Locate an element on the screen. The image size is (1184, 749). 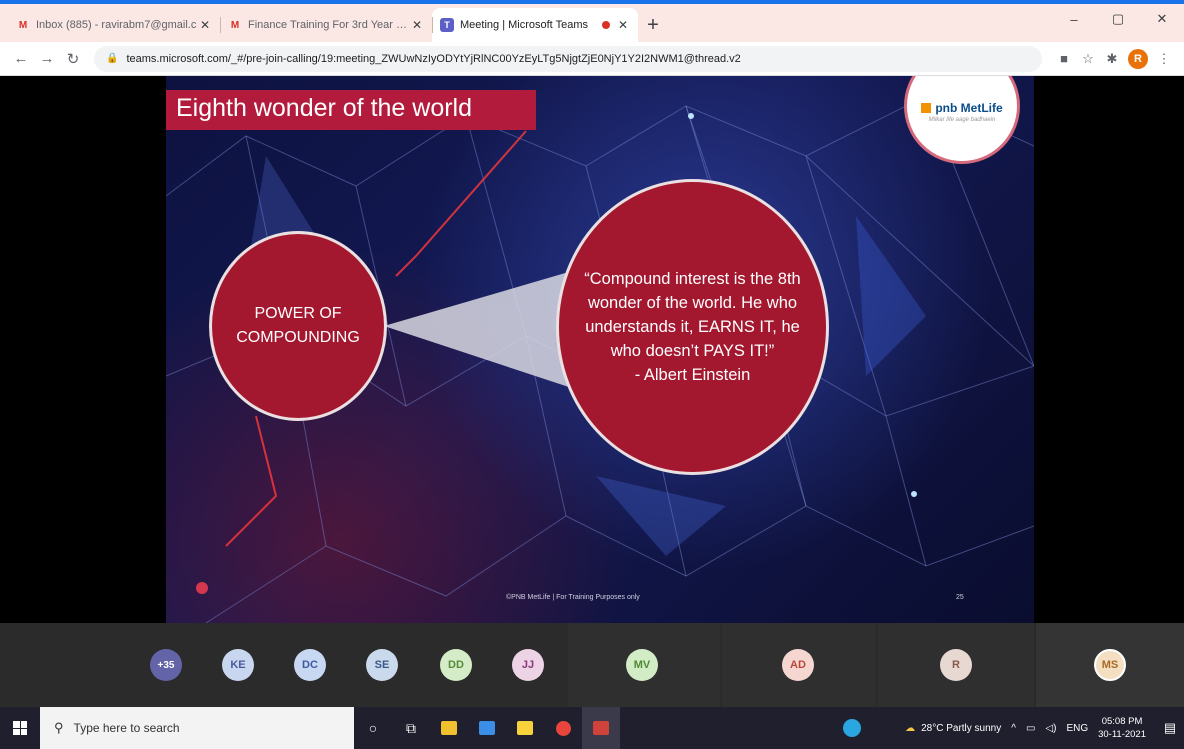
more-participants-avatar: +35 is located at coordinates (166, 665).